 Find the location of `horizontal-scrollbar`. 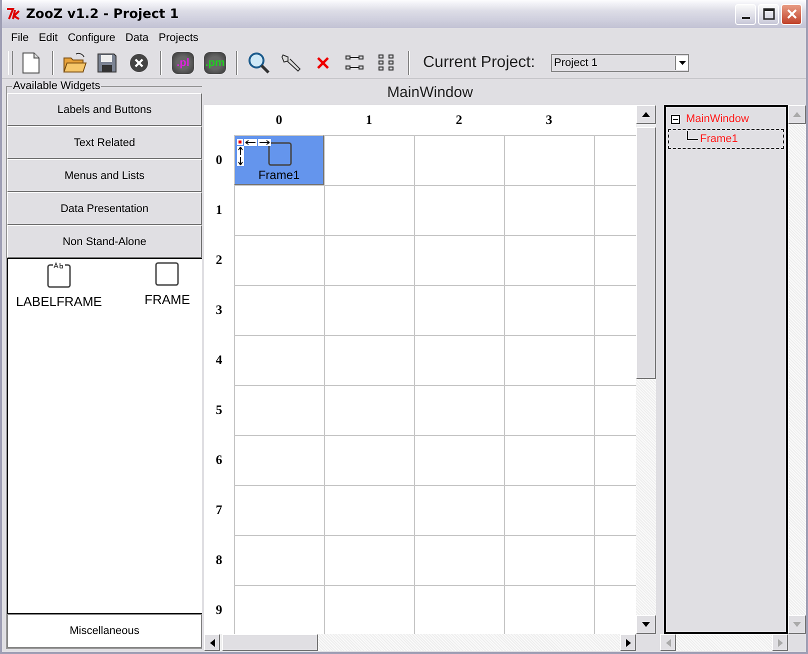

horizontal-scrollbar is located at coordinates (420, 642).